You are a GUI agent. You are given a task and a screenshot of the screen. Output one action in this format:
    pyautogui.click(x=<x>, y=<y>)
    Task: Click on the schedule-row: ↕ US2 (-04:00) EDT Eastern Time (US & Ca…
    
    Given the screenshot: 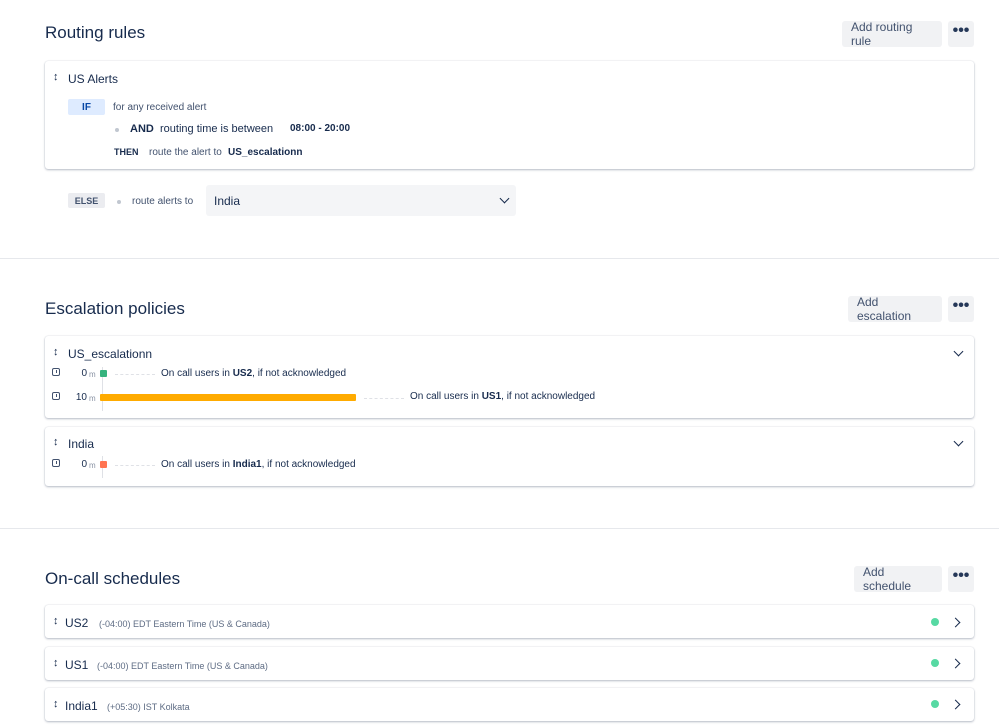 What is the action you would take?
    pyautogui.click(x=509, y=621)
    